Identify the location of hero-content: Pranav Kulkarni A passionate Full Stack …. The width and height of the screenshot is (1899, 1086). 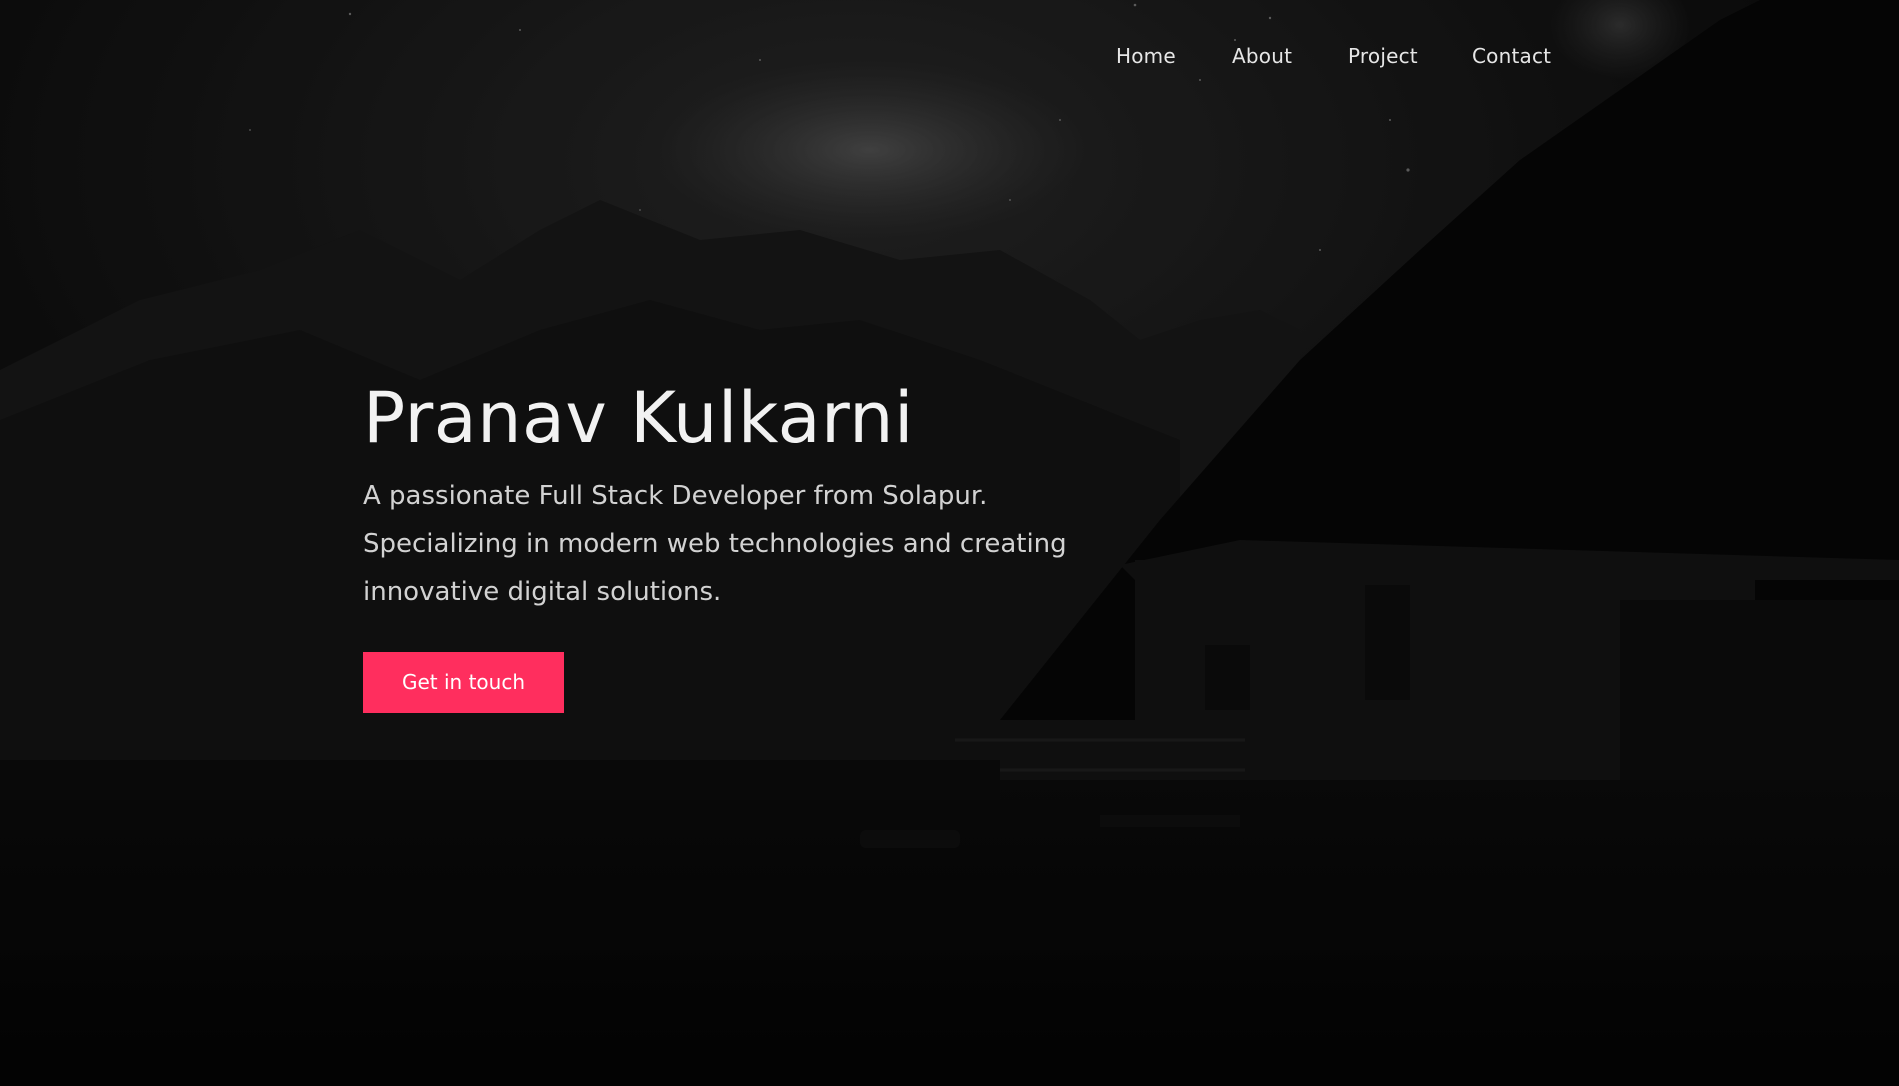
(743, 542).